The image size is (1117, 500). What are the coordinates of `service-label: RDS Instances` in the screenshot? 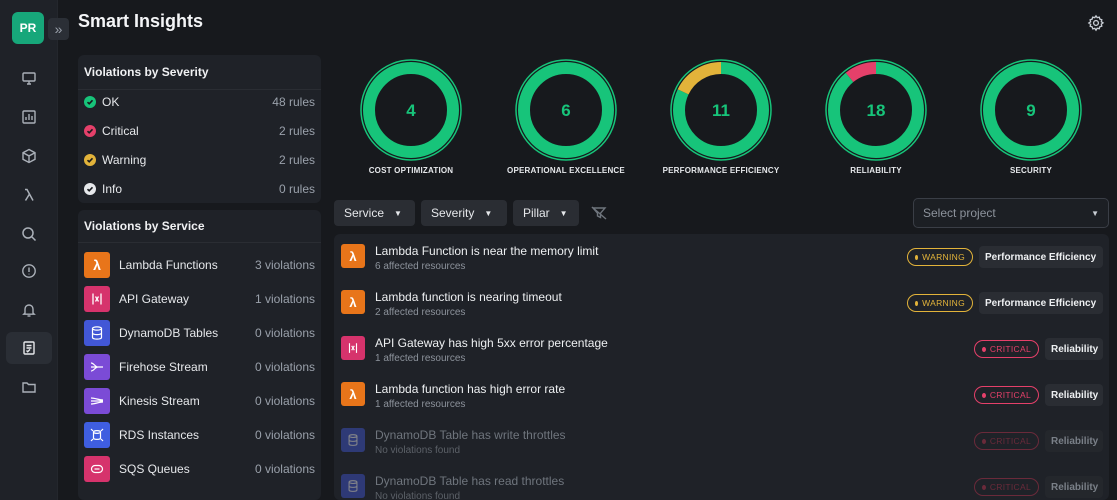 It's located at (159, 435).